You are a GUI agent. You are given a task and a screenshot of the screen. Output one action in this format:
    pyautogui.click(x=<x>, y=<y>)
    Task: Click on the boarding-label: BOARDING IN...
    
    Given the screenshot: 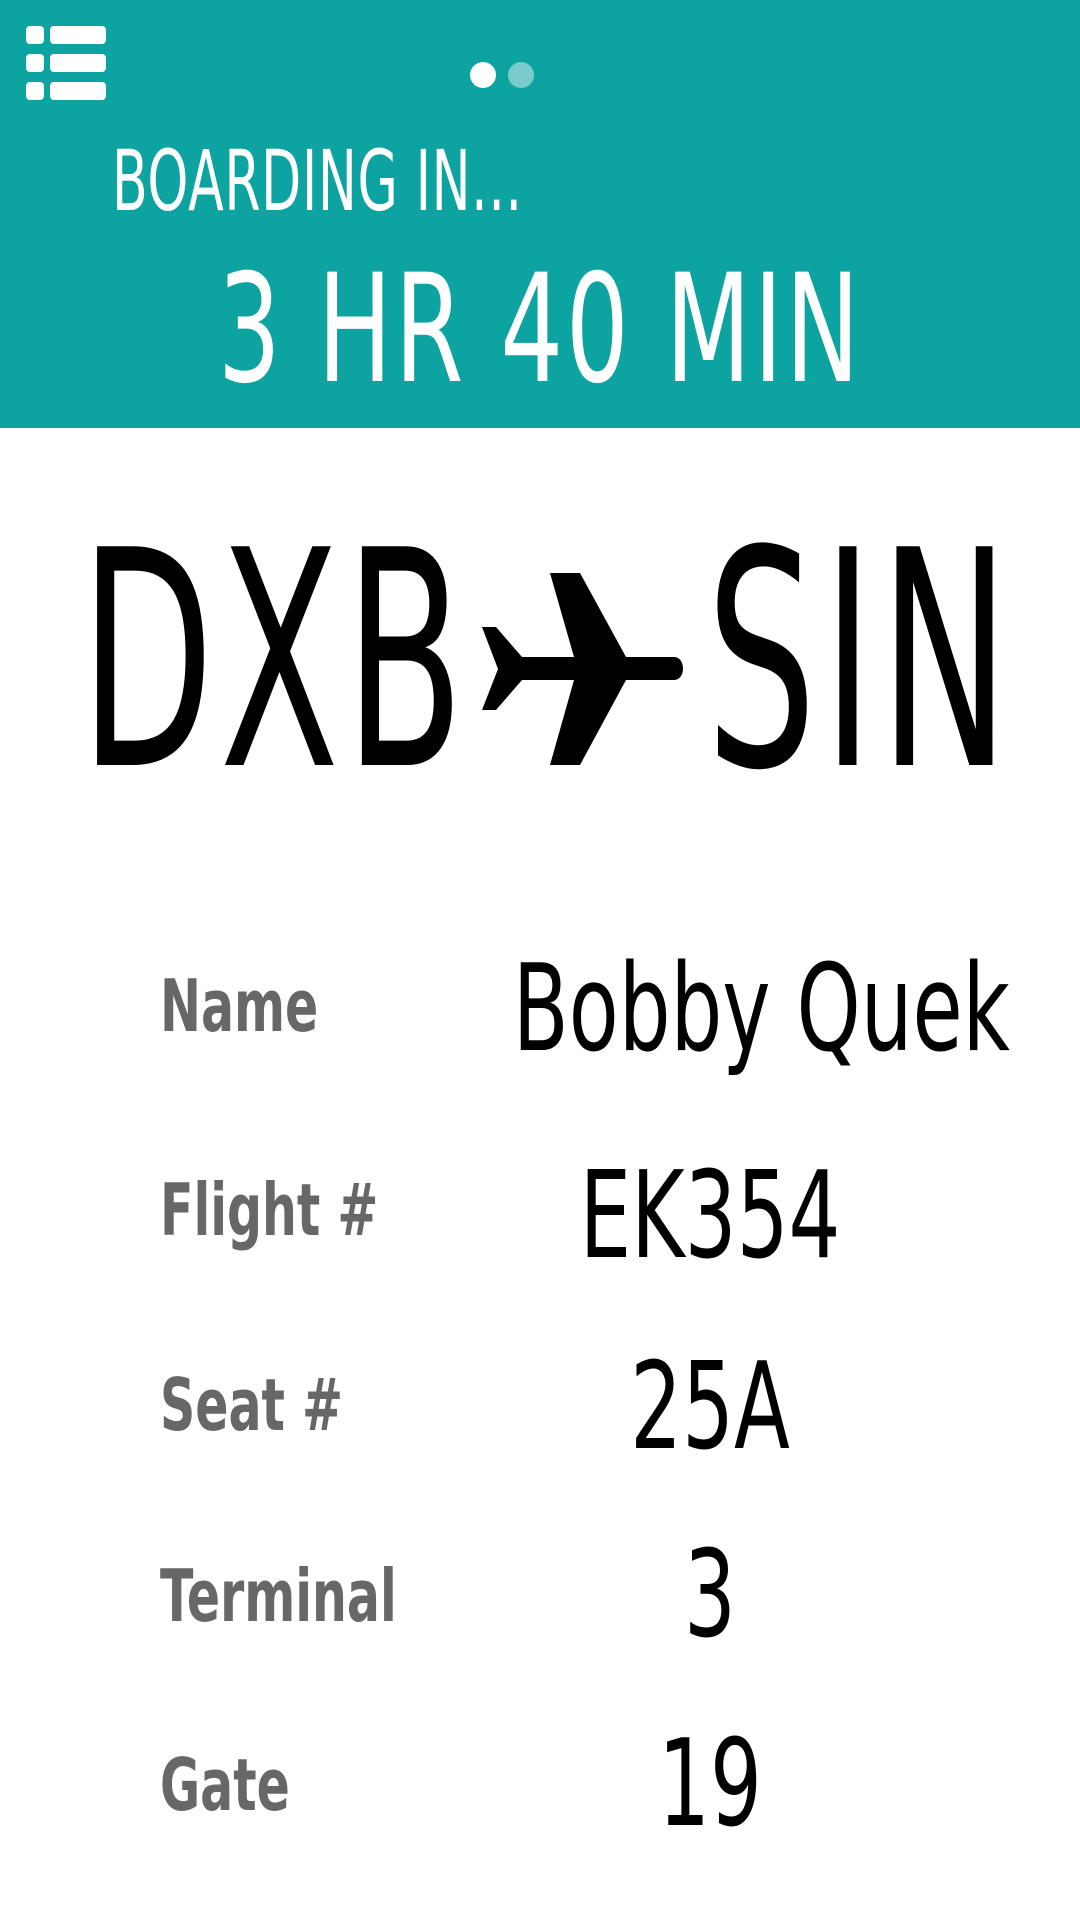 What is the action you would take?
    pyautogui.click(x=317, y=181)
    